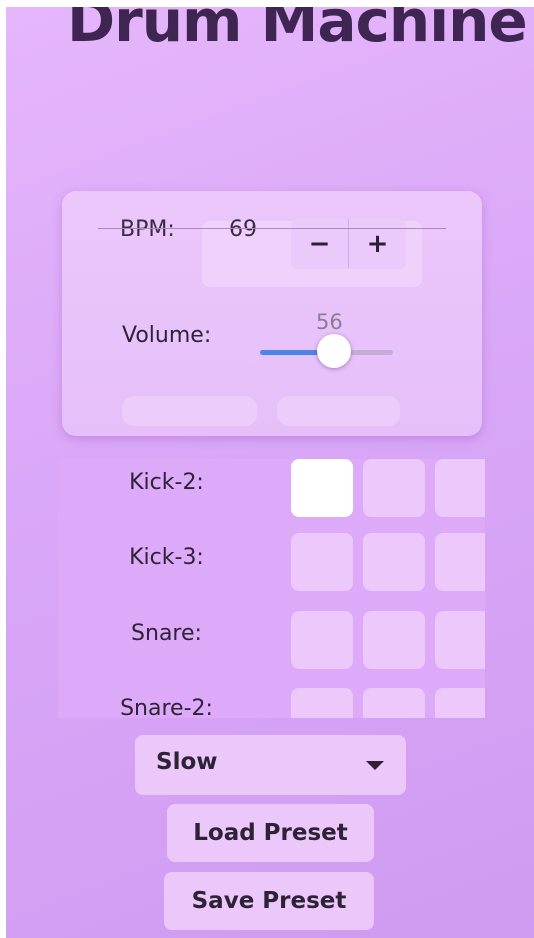  What do you see at coordinates (329, 322) in the screenshot?
I see `volume-value: 56` at bounding box center [329, 322].